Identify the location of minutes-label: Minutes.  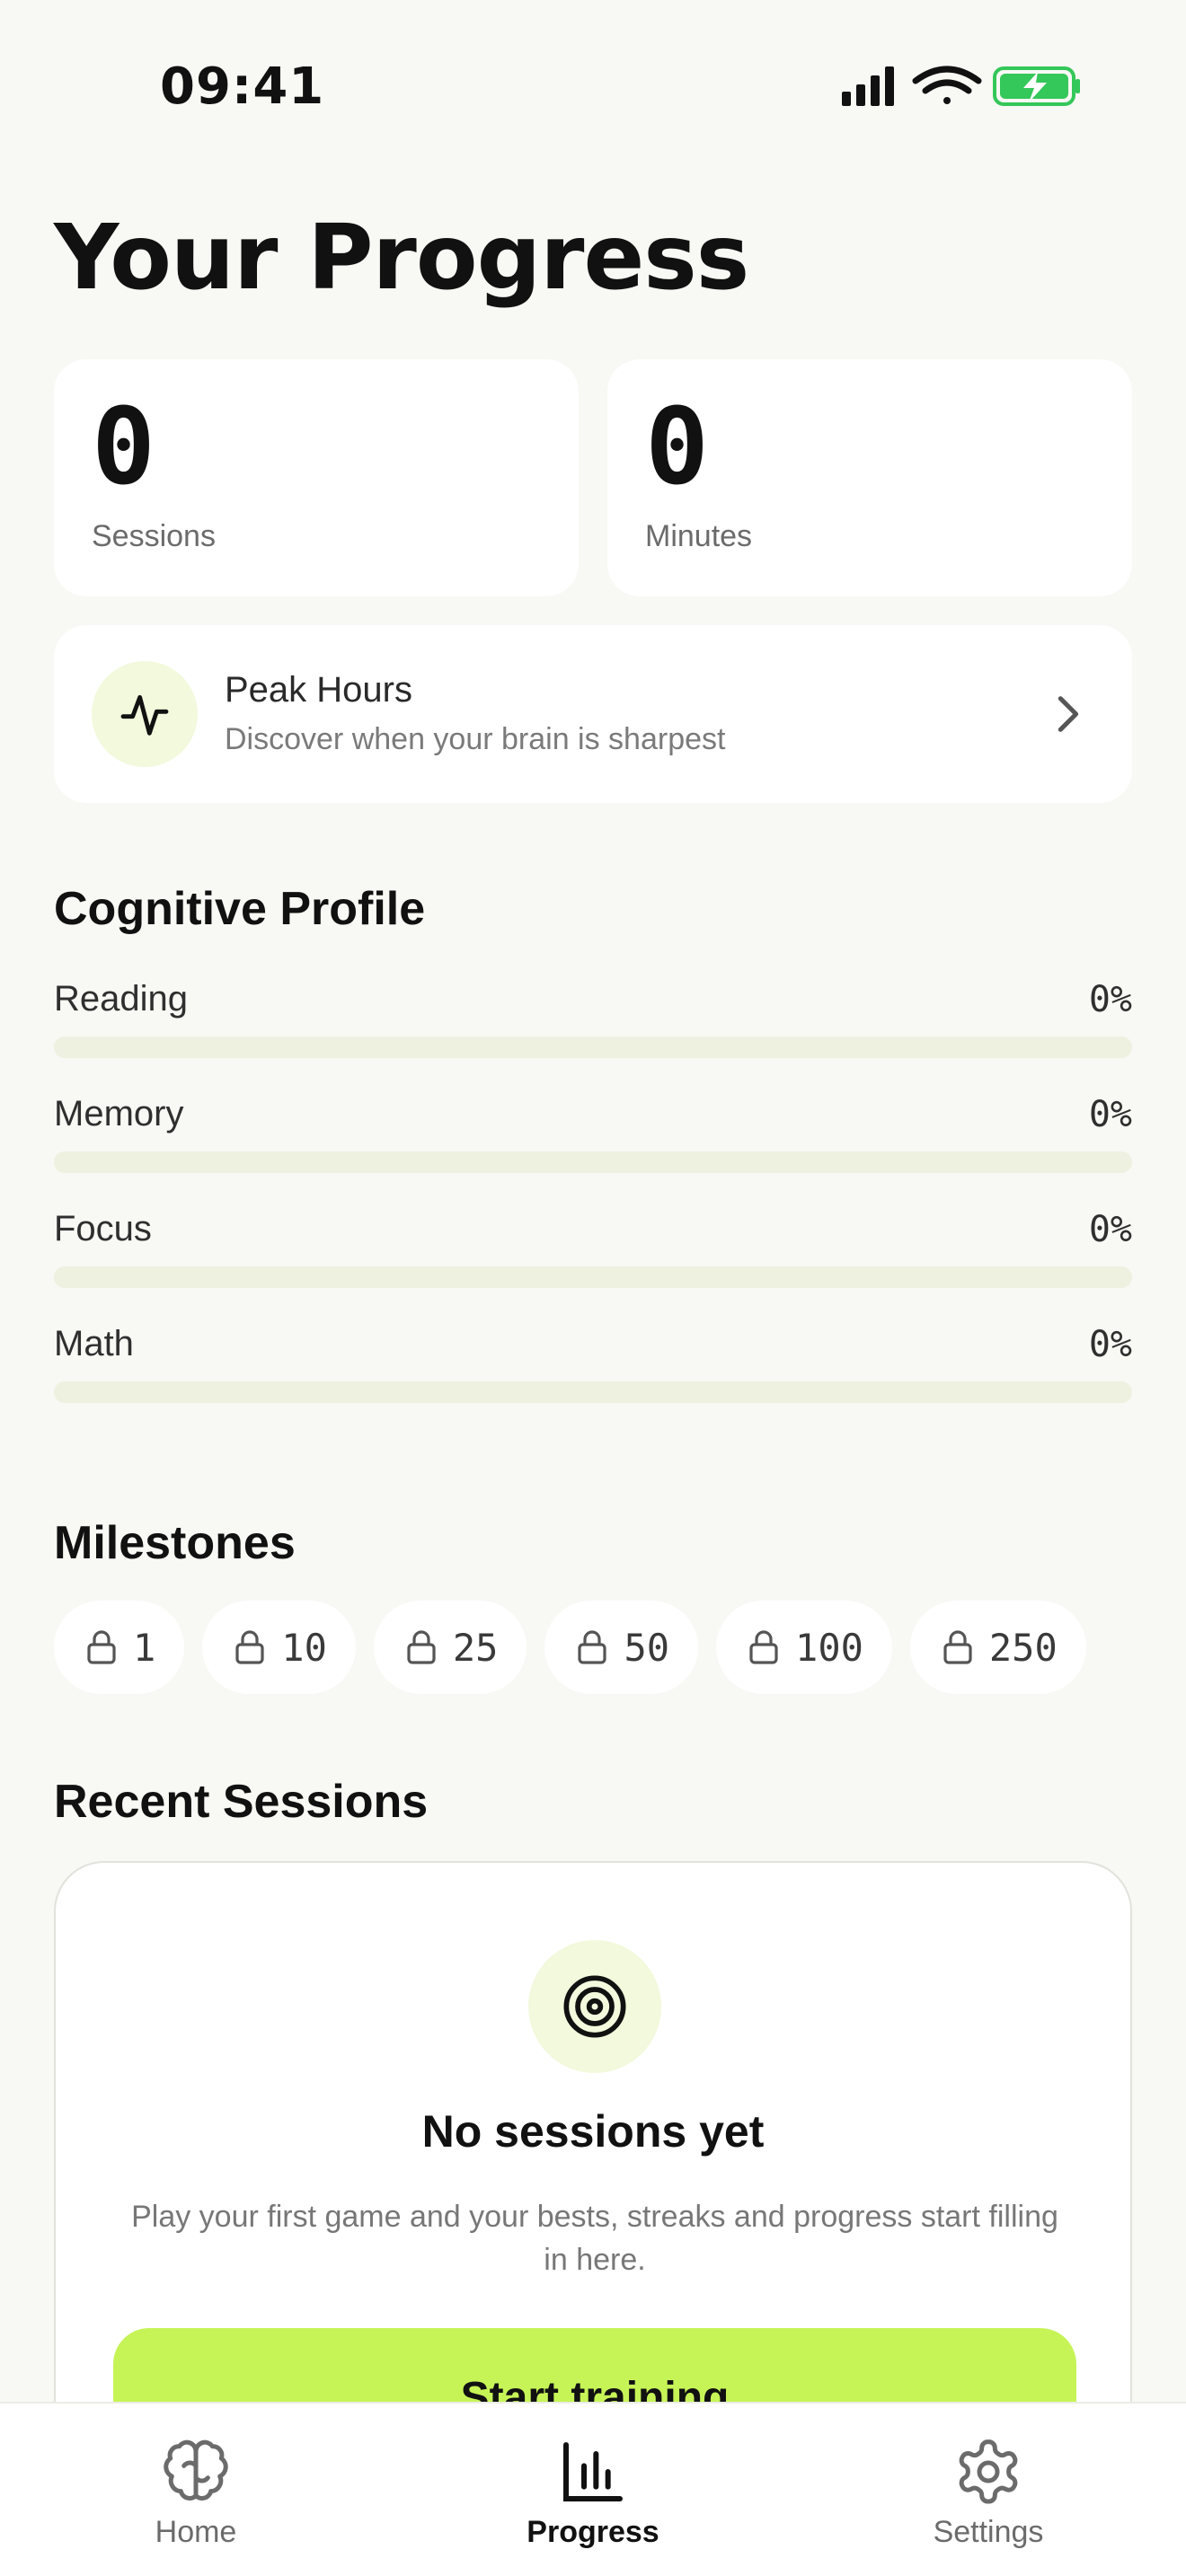
(699, 536).